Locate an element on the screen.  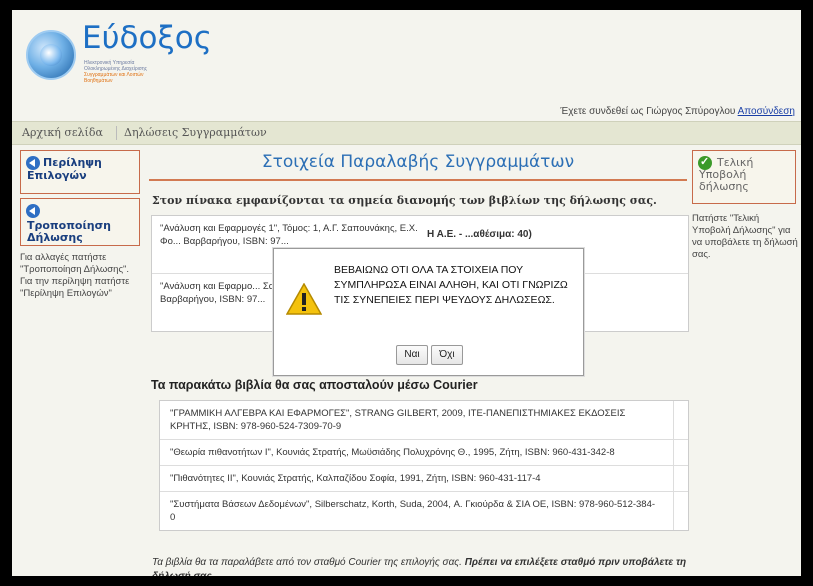
no-button: Όχι is located at coordinates (447, 355).